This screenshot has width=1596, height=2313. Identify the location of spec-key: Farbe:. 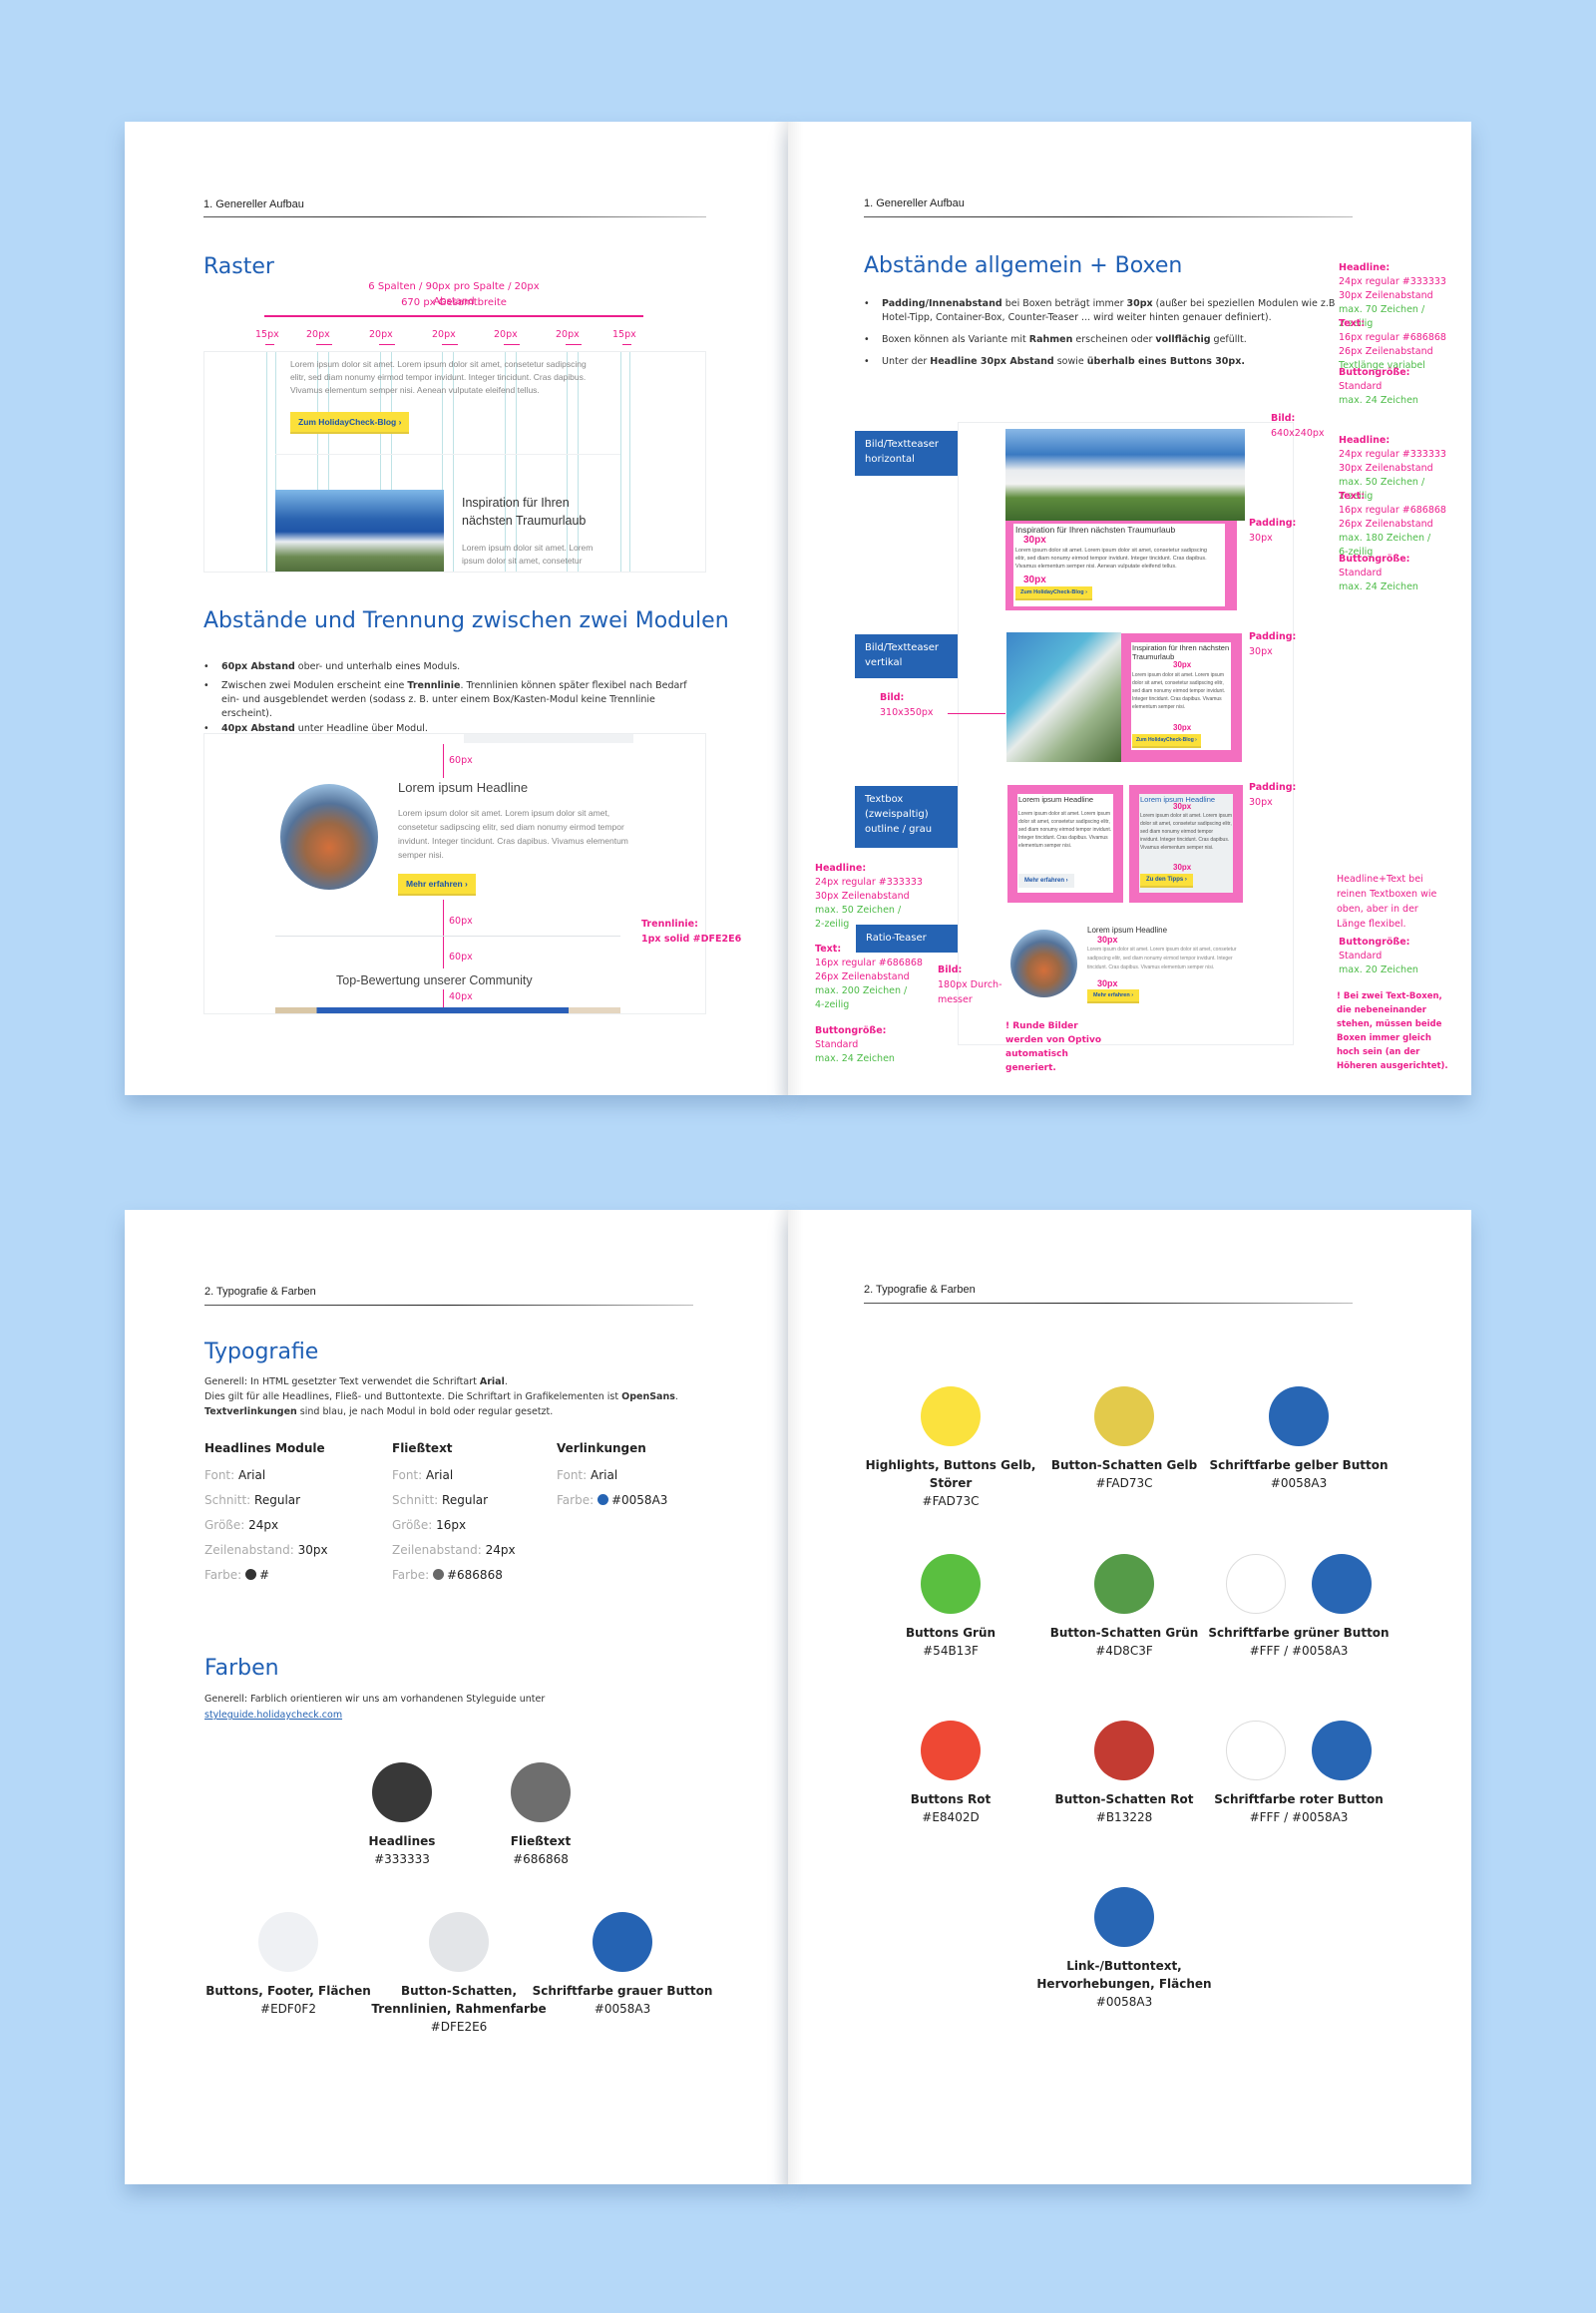
(576, 1500).